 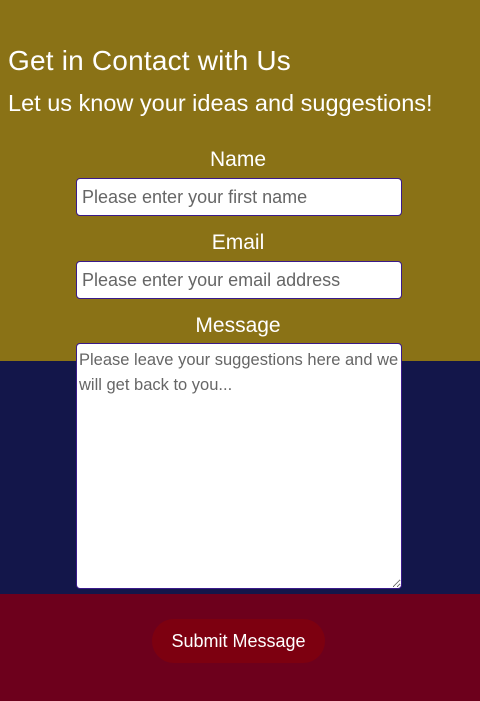 What do you see at coordinates (238, 159) in the screenshot?
I see `name-label: Name` at bounding box center [238, 159].